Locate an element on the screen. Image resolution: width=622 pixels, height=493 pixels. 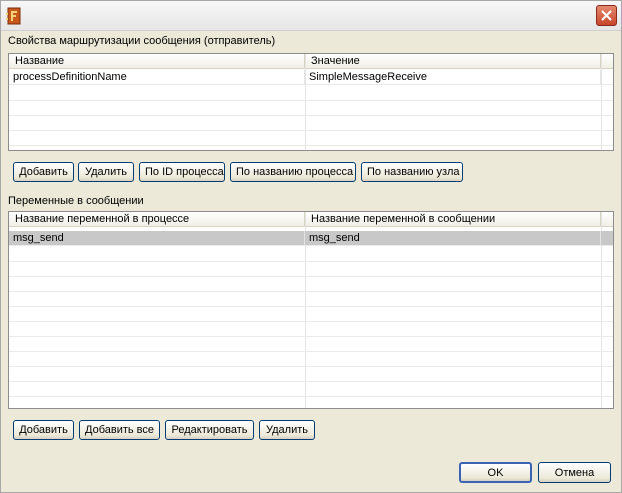
variables-cell-process: msg_send is located at coordinates (157, 238).